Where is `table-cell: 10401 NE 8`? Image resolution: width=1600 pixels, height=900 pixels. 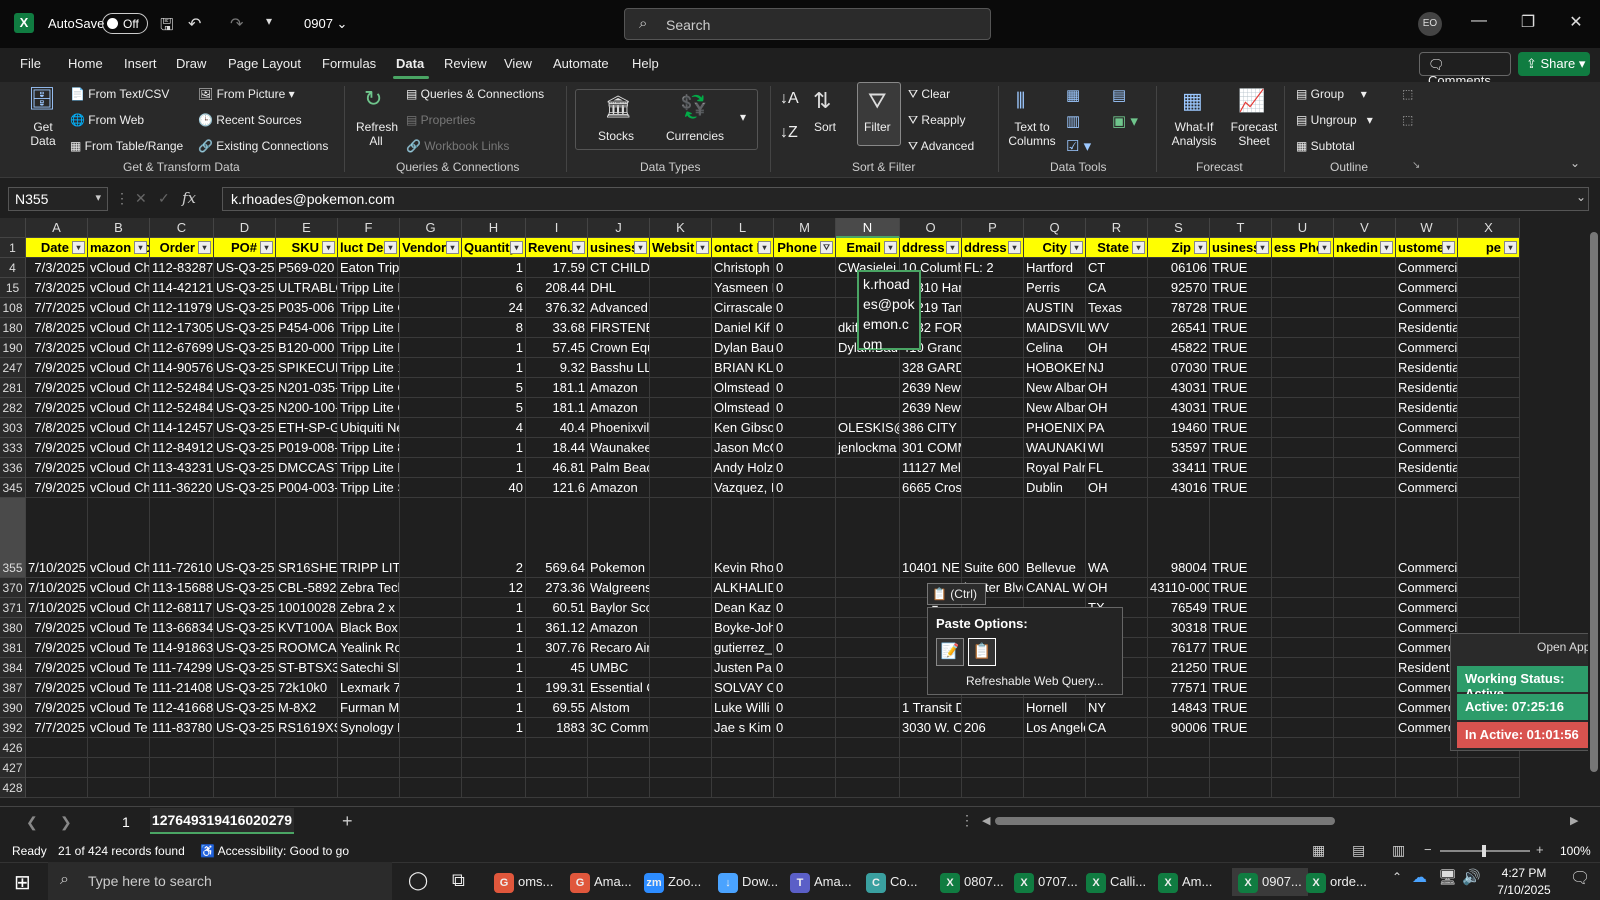 table-cell: 10401 NE 8 is located at coordinates (931, 538).